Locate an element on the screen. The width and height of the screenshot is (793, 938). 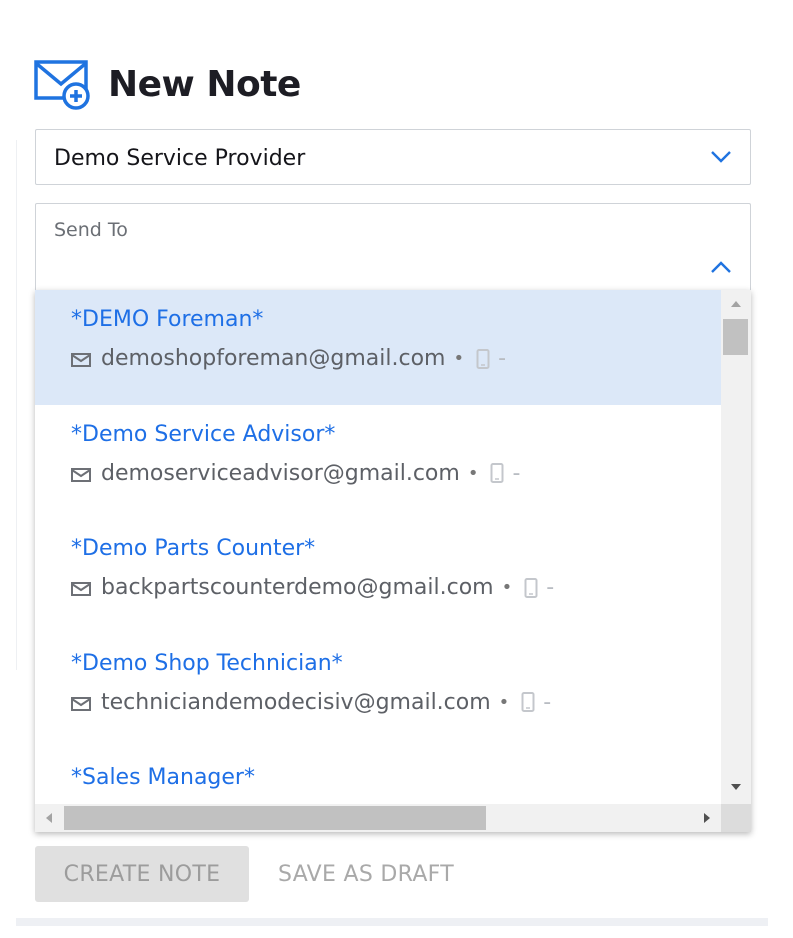
recipient-contact: demoserviceadvisor@gmail.com • - is located at coordinates (295, 473).